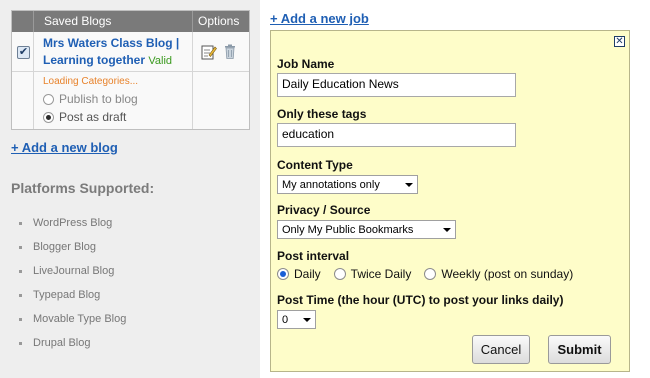  I want to click on interval-twice-daily-radio, so click(339, 274).